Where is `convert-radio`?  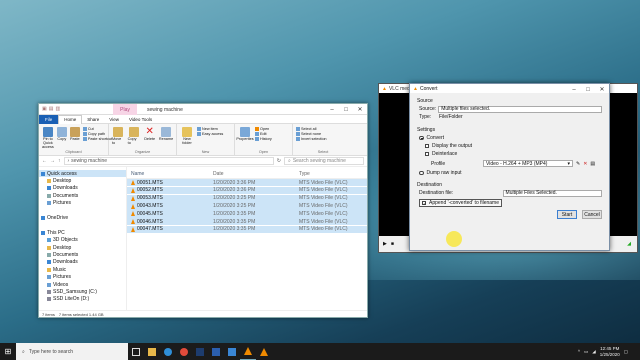 convert-radio is located at coordinates (421, 138).